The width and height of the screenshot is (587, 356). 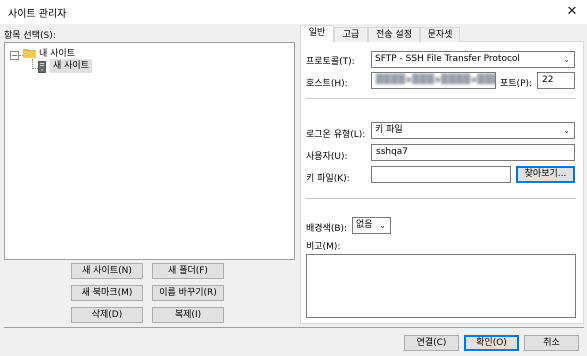 I want to click on user-label: 사용자(U):, so click(x=327, y=157).